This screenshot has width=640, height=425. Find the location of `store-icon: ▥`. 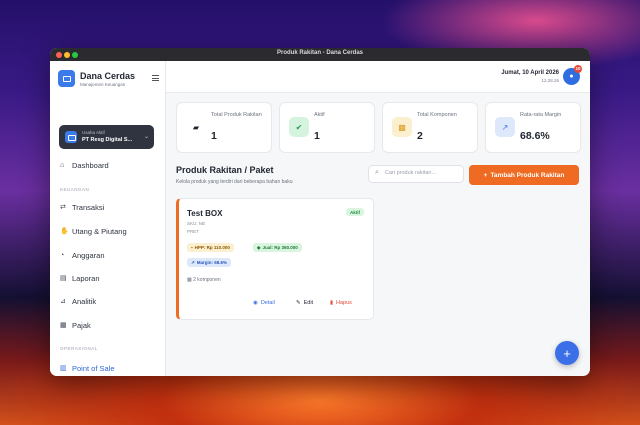

store-icon: ▥ is located at coordinates (63, 368).